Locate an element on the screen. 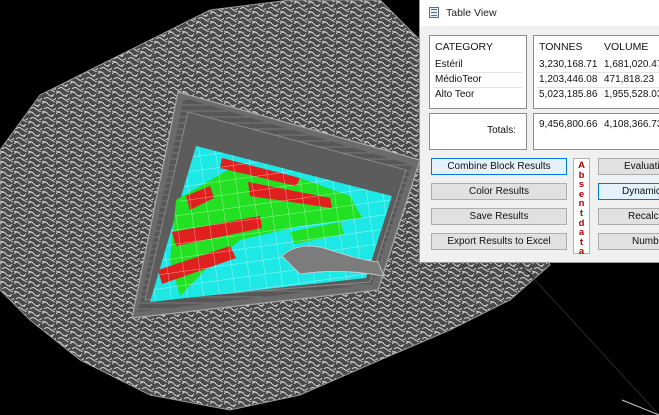 The height and width of the screenshot is (415, 659). totals-label-box: Totals: is located at coordinates (478, 131).